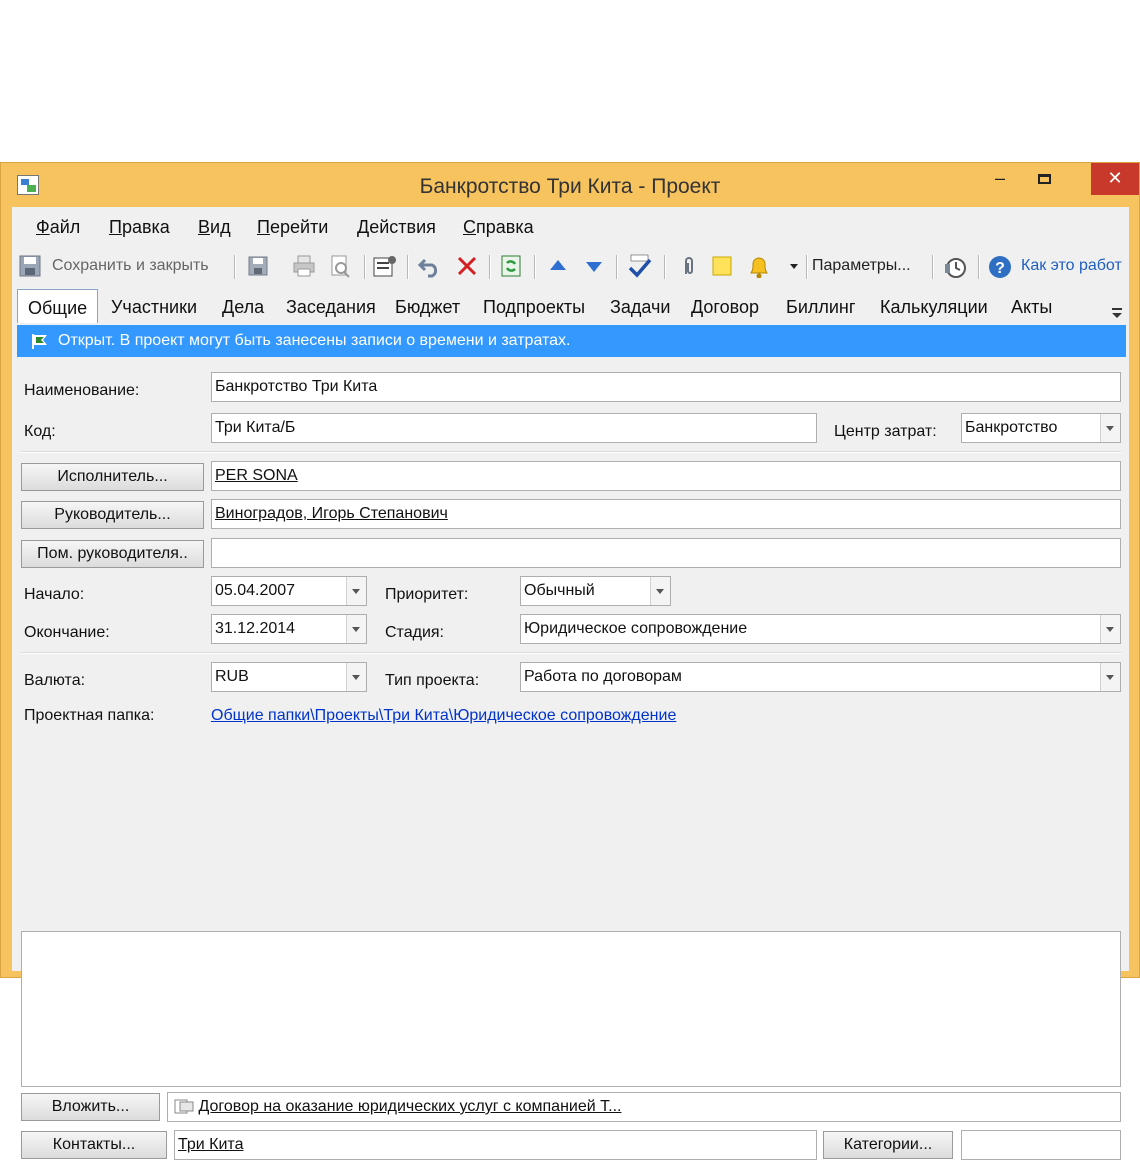 The width and height of the screenshot is (1140, 1160). I want to click on tab-tasks: Задачи, so click(640, 307).